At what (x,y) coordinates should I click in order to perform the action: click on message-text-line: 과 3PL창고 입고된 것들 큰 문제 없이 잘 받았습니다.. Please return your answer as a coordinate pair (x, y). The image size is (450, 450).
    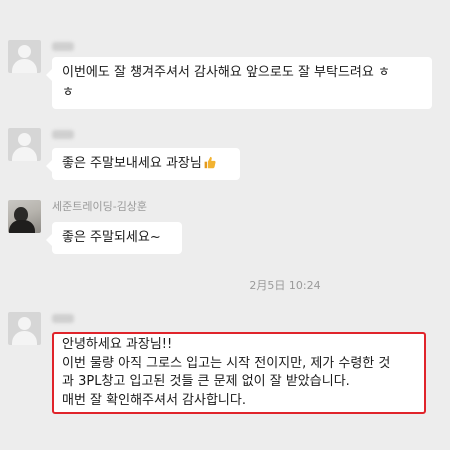
    Looking at the image, I should click on (206, 381).